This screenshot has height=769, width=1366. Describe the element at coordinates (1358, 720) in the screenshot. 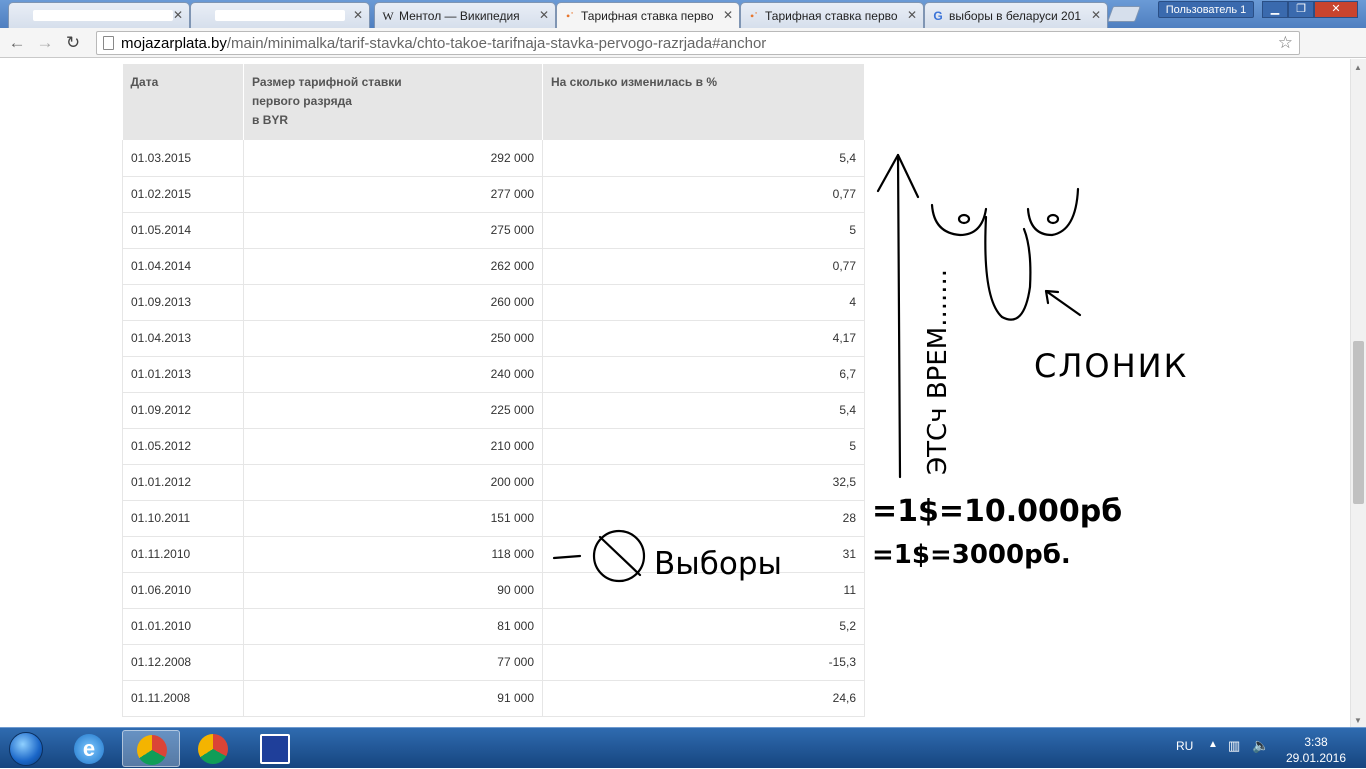

I see `scroll-down-icon: ▼` at that location.